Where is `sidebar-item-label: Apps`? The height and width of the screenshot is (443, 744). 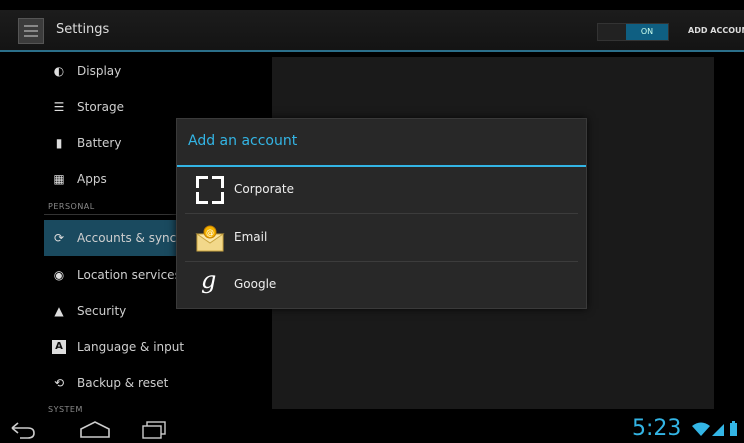 sidebar-item-label: Apps is located at coordinates (92, 179).